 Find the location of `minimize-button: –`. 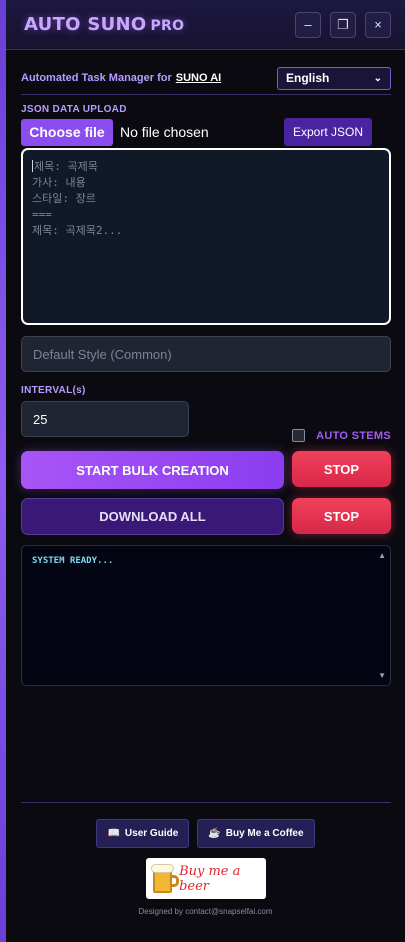

minimize-button: – is located at coordinates (308, 24).